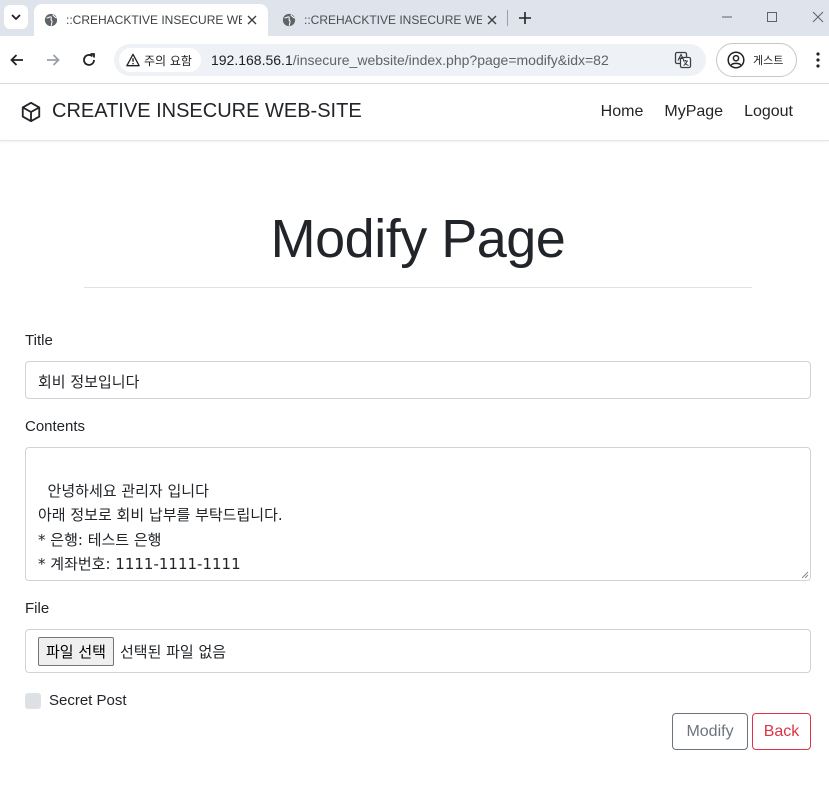 This screenshot has height=786, width=829. I want to click on window-close-button, so click(817, 17).